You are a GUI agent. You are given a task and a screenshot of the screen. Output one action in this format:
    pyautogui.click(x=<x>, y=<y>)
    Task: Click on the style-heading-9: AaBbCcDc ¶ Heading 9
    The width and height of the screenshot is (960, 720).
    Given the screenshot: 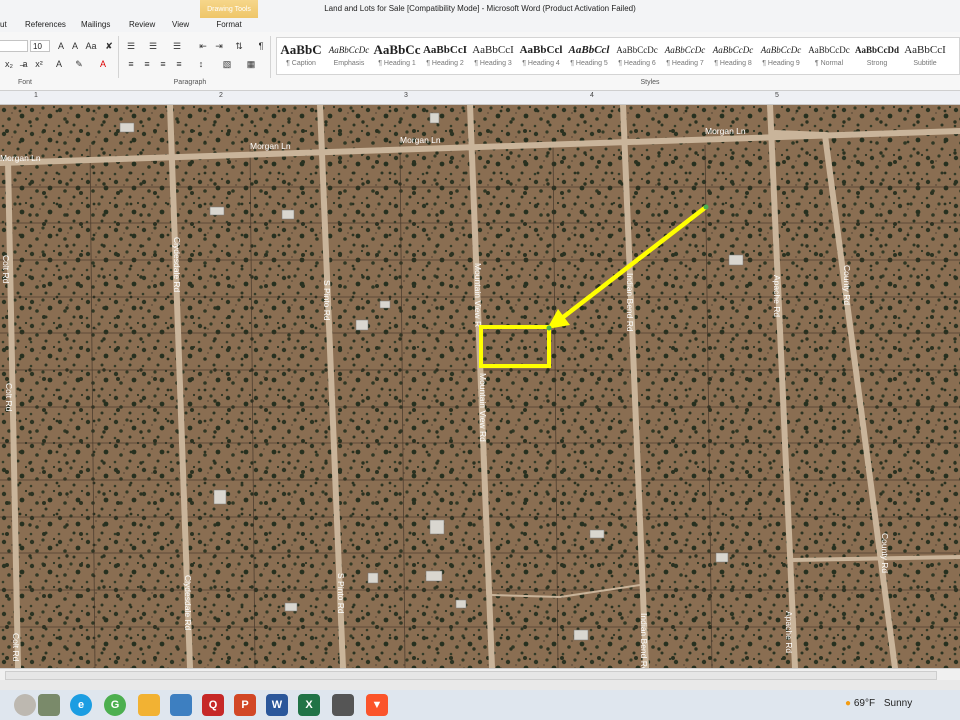 What is the action you would take?
    pyautogui.click(x=781, y=56)
    